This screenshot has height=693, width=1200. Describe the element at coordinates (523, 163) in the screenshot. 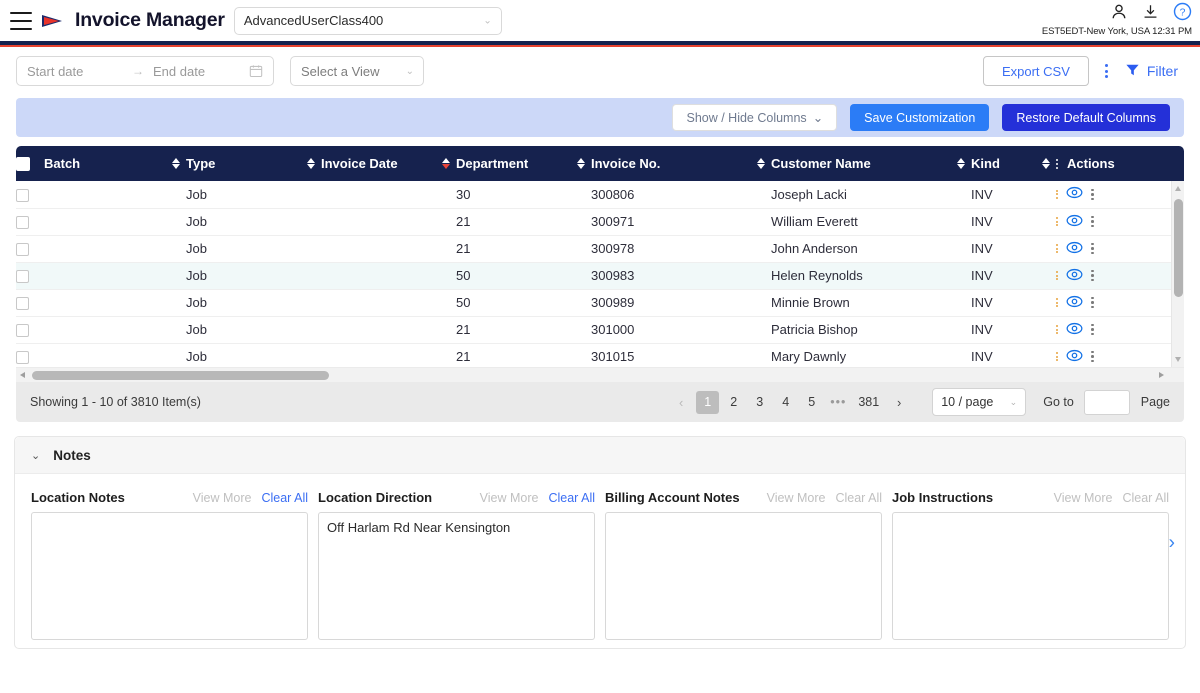

I see `column-header-department: Department` at that location.